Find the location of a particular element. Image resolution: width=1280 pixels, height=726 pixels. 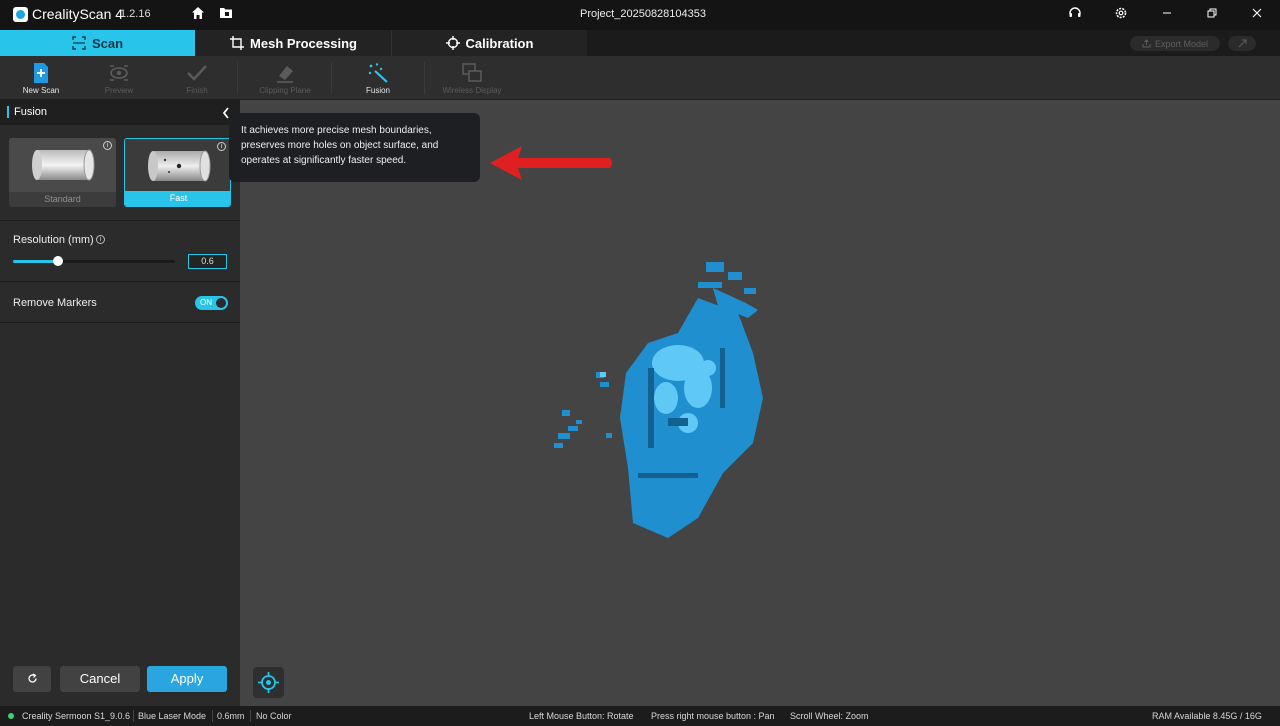

fusion-mode-standard: i Standard is located at coordinates (62, 172).